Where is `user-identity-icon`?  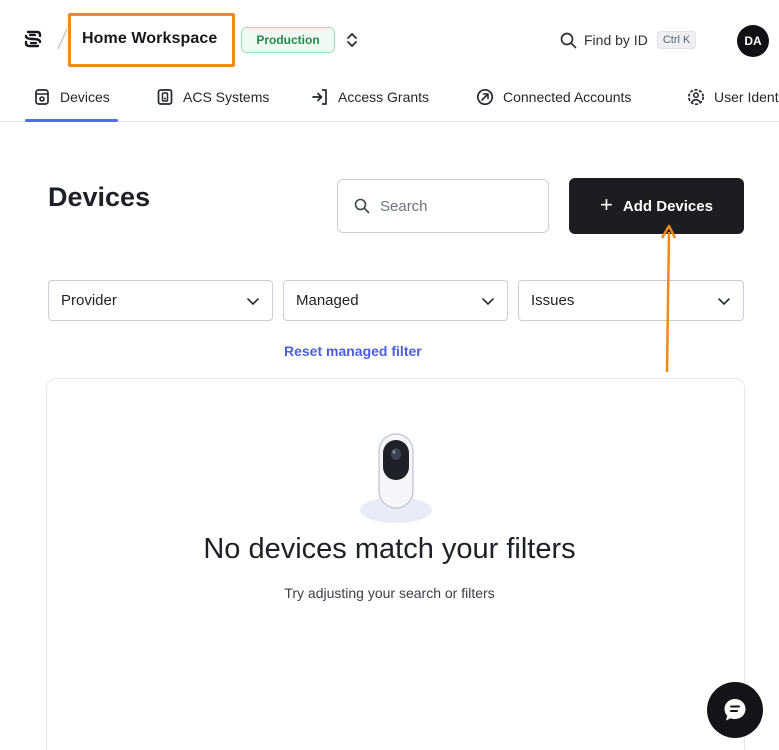 user-identity-icon is located at coordinates (696, 97).